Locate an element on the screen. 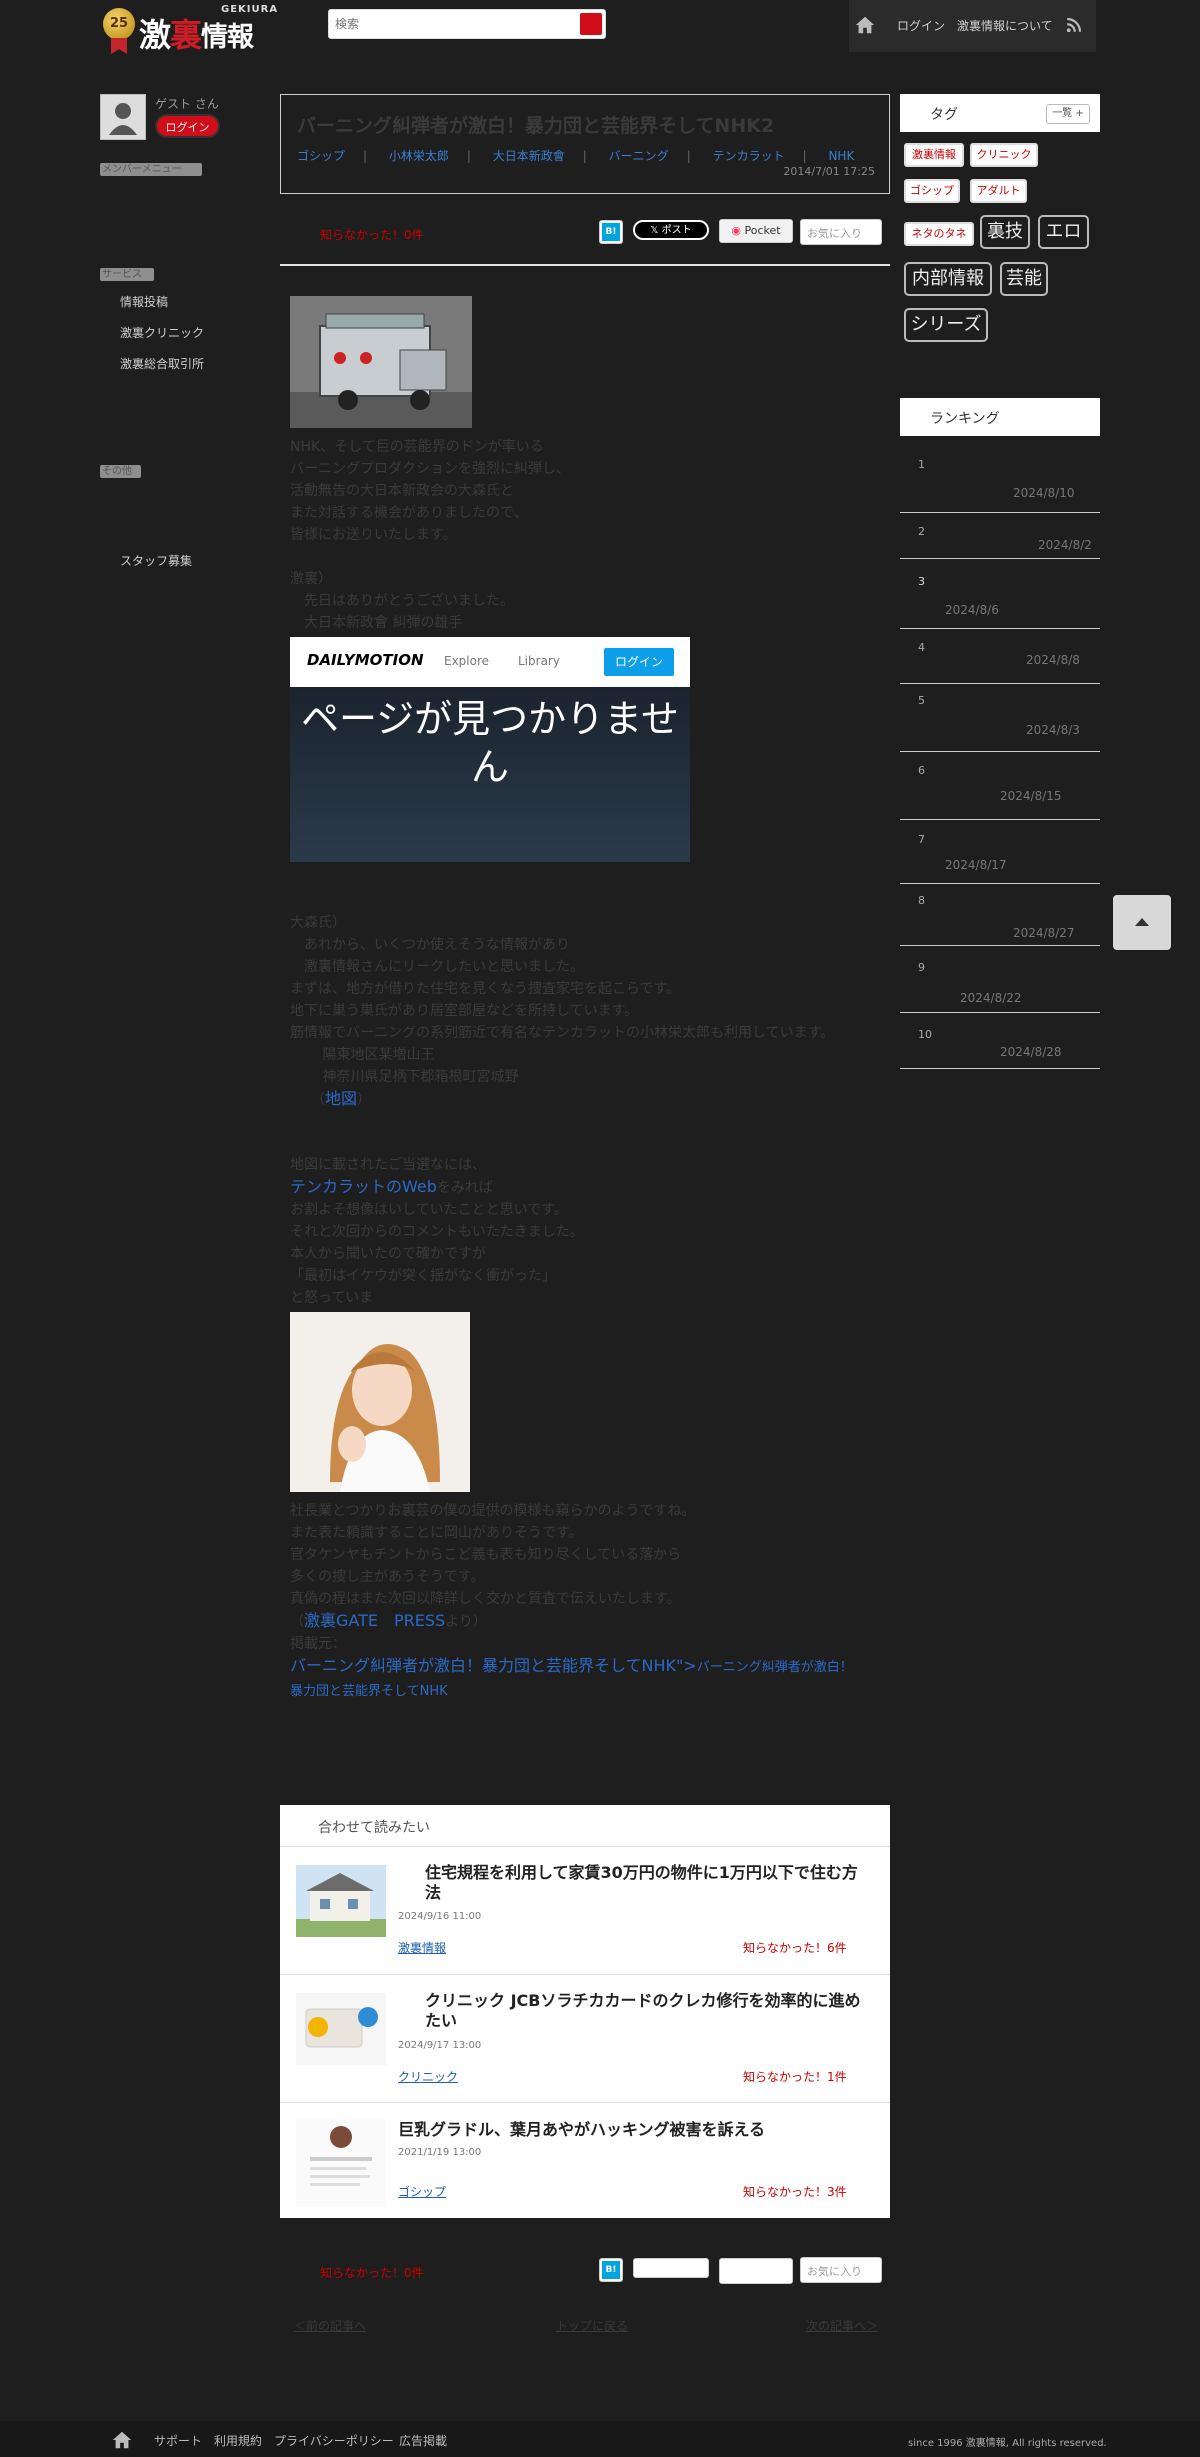  anniversary-medal-icon: 25 is located at coordinates (119, 24).